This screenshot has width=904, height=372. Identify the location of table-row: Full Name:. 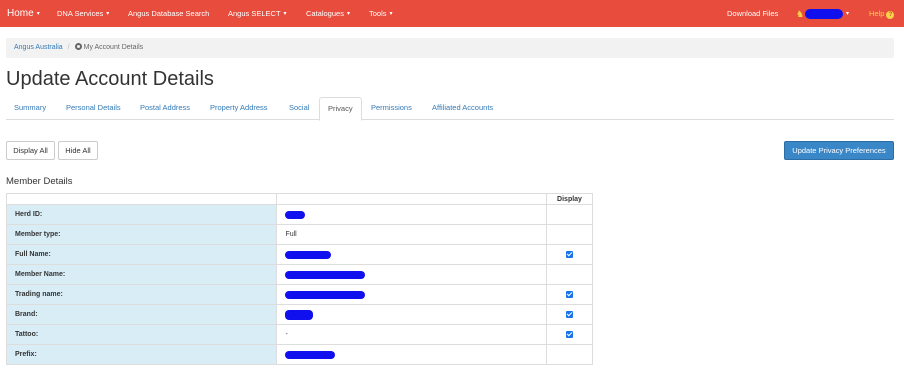
(299, 254).